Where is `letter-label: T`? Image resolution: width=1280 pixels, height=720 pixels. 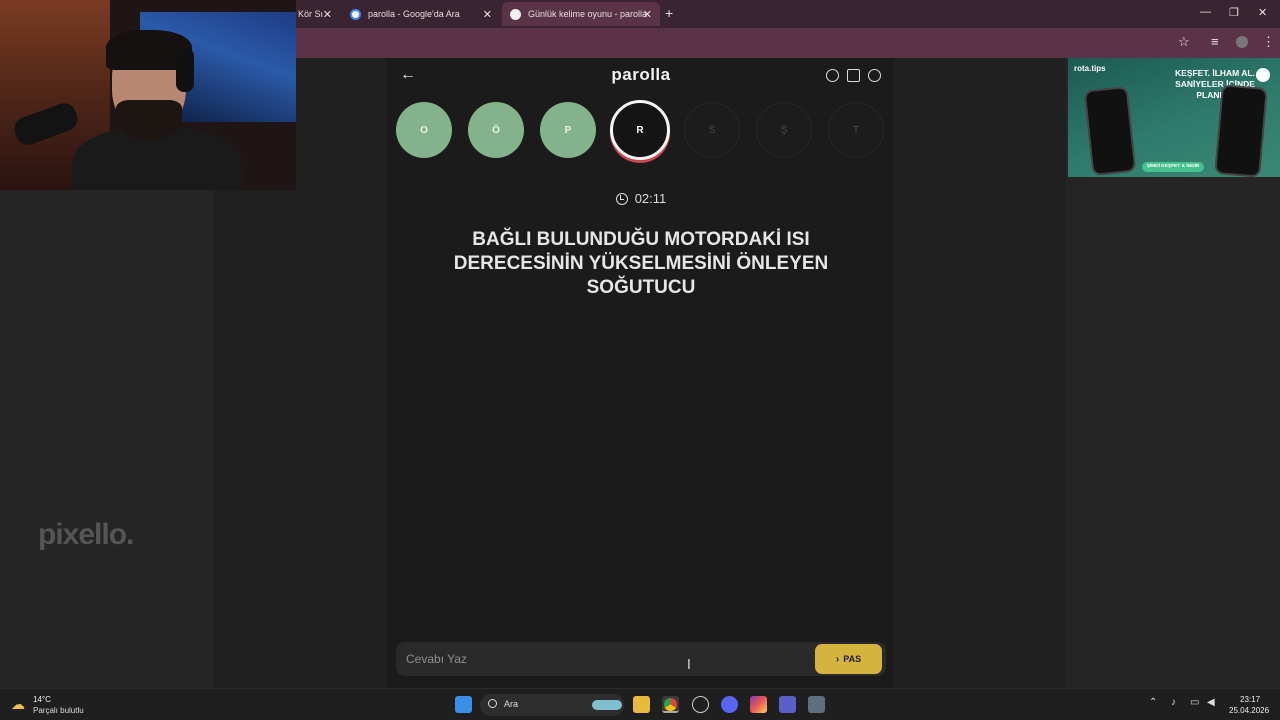 letter-label: T is located at coordinates (856, 130).